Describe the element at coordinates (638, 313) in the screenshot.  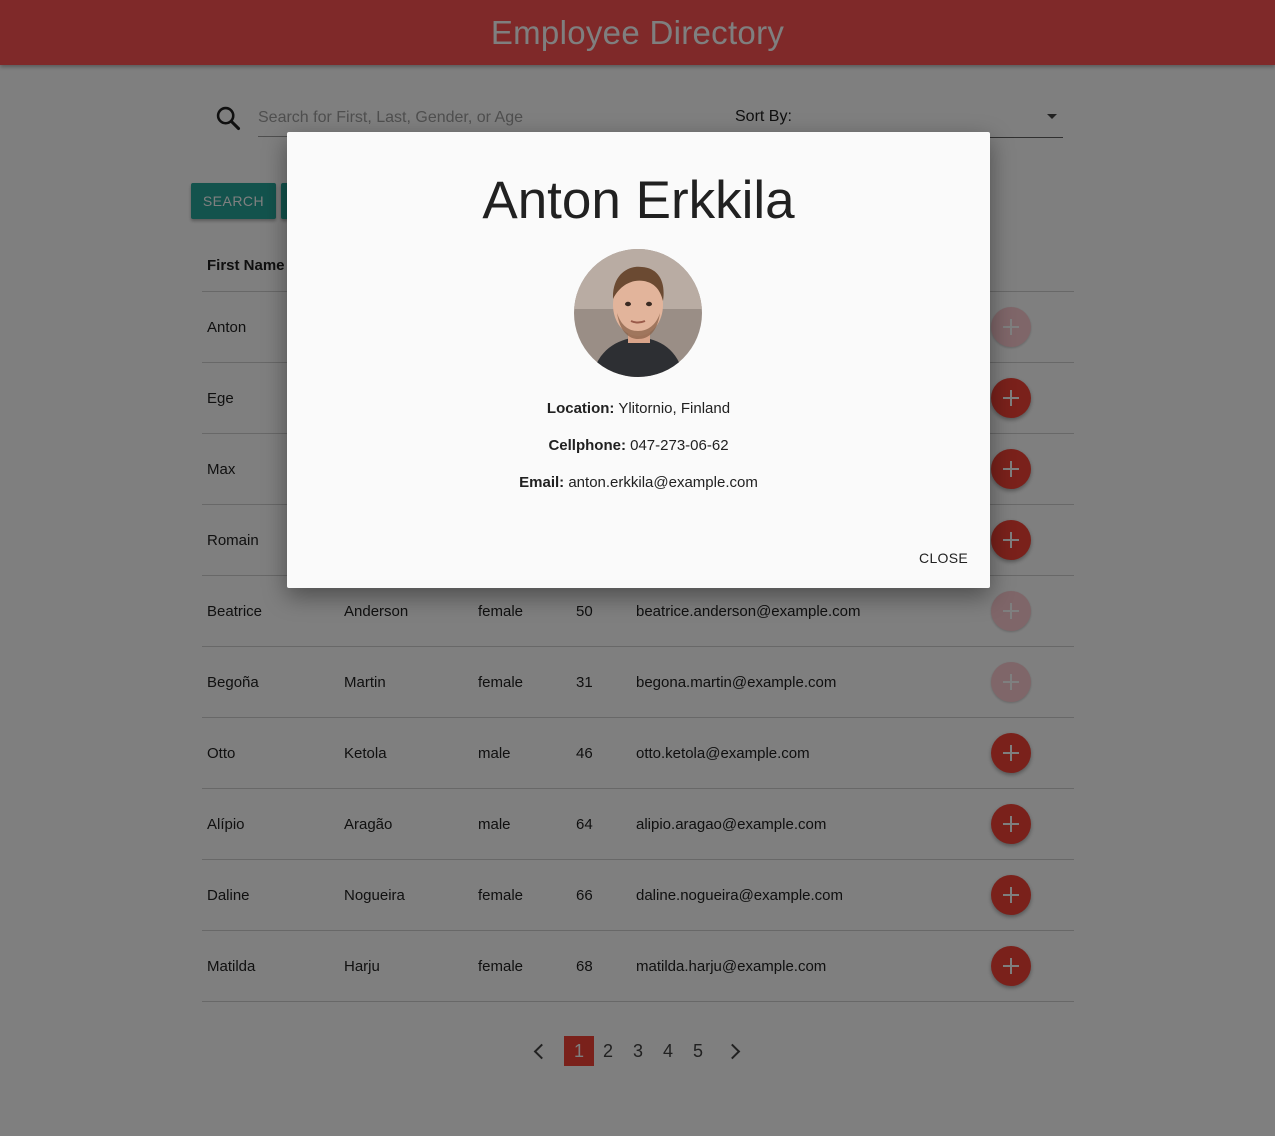
I see `employee-avatar` at that location.